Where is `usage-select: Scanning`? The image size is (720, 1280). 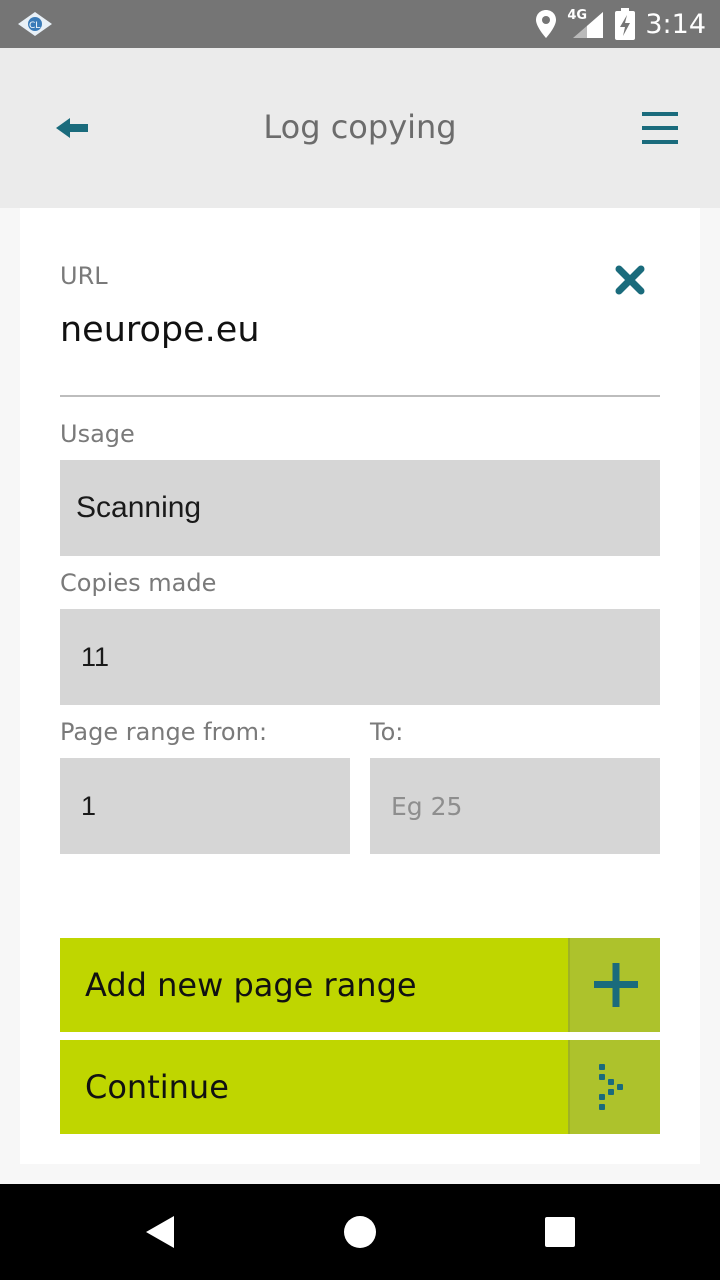 usage-select: Scanning is located at coordinates (360, 508).